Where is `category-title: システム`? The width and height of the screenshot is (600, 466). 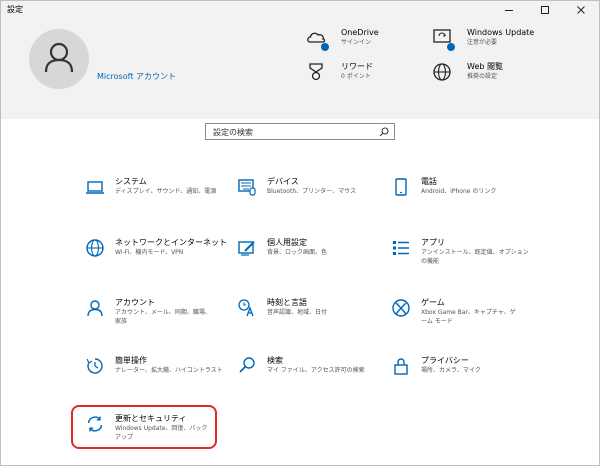 category-title: システム is located at coordinates (131, 181).